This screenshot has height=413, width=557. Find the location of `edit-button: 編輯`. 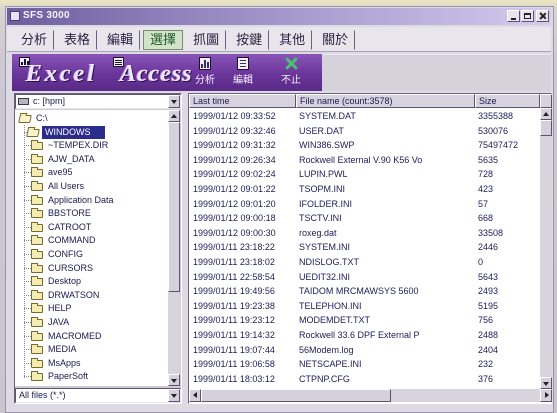

edit-button: 編輯 is located at coordinates (243, 73).